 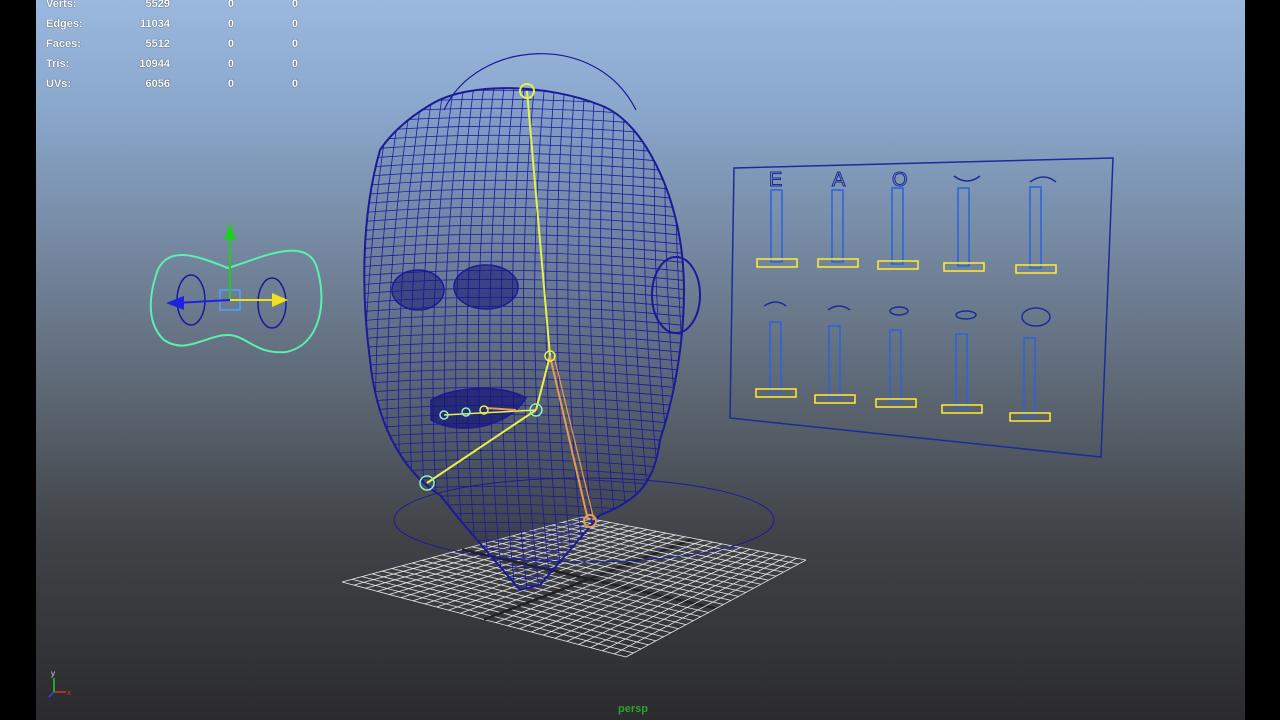 I want to click on eye-control, so click(x=236, y=288).